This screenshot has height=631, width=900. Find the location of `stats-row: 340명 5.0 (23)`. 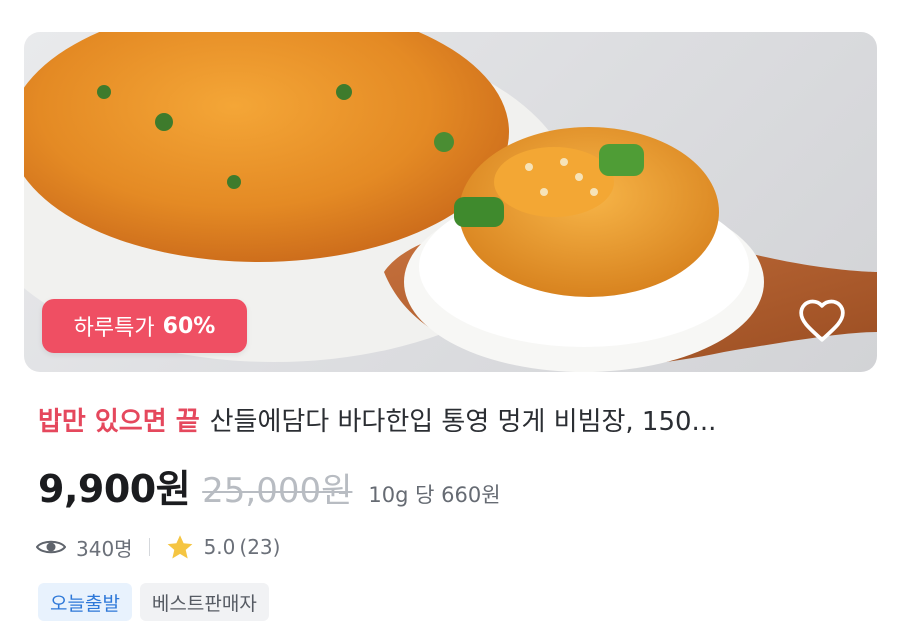

stats-row: 340명 5.0 (23) is located at coordinates (158, 547).